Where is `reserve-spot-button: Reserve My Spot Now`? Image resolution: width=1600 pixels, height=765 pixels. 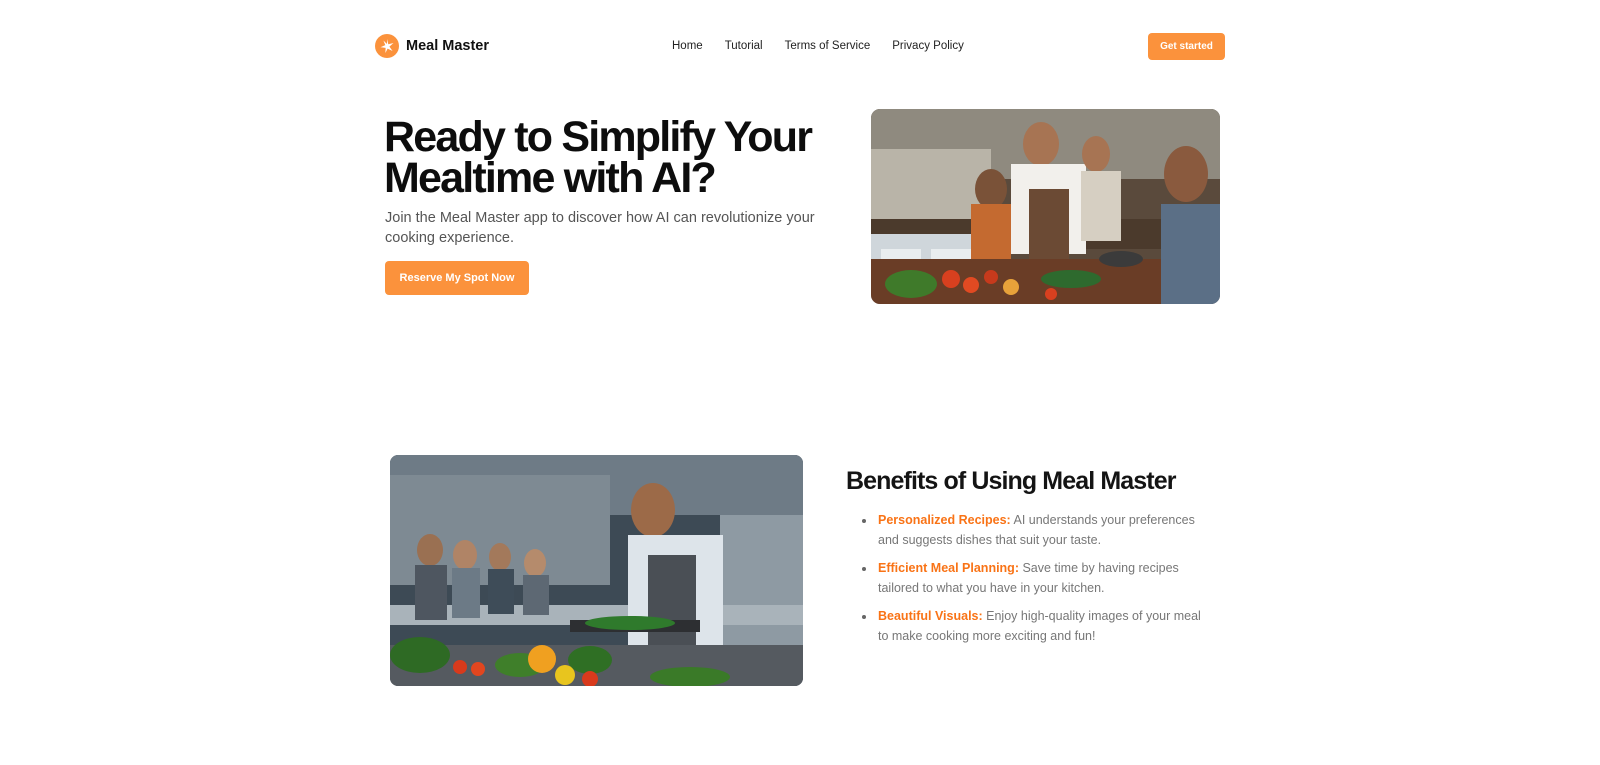
reserve-spot-button: Reserve My Spot Now is located at coordinates (457, 278).